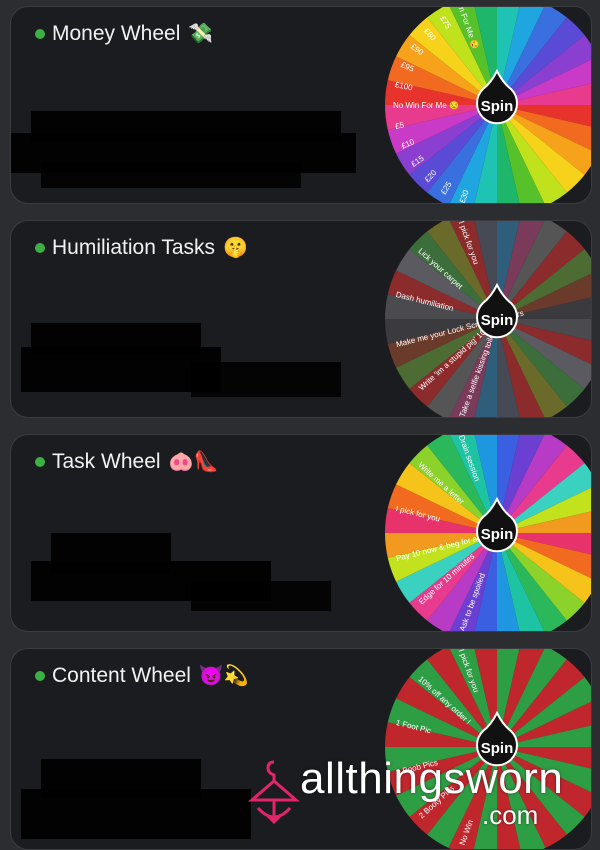 This screenshot has height=850, width=600. Describe the element at coordinates (274, 792) in the screenshot. I see `hanger-bow-logo` at that location.